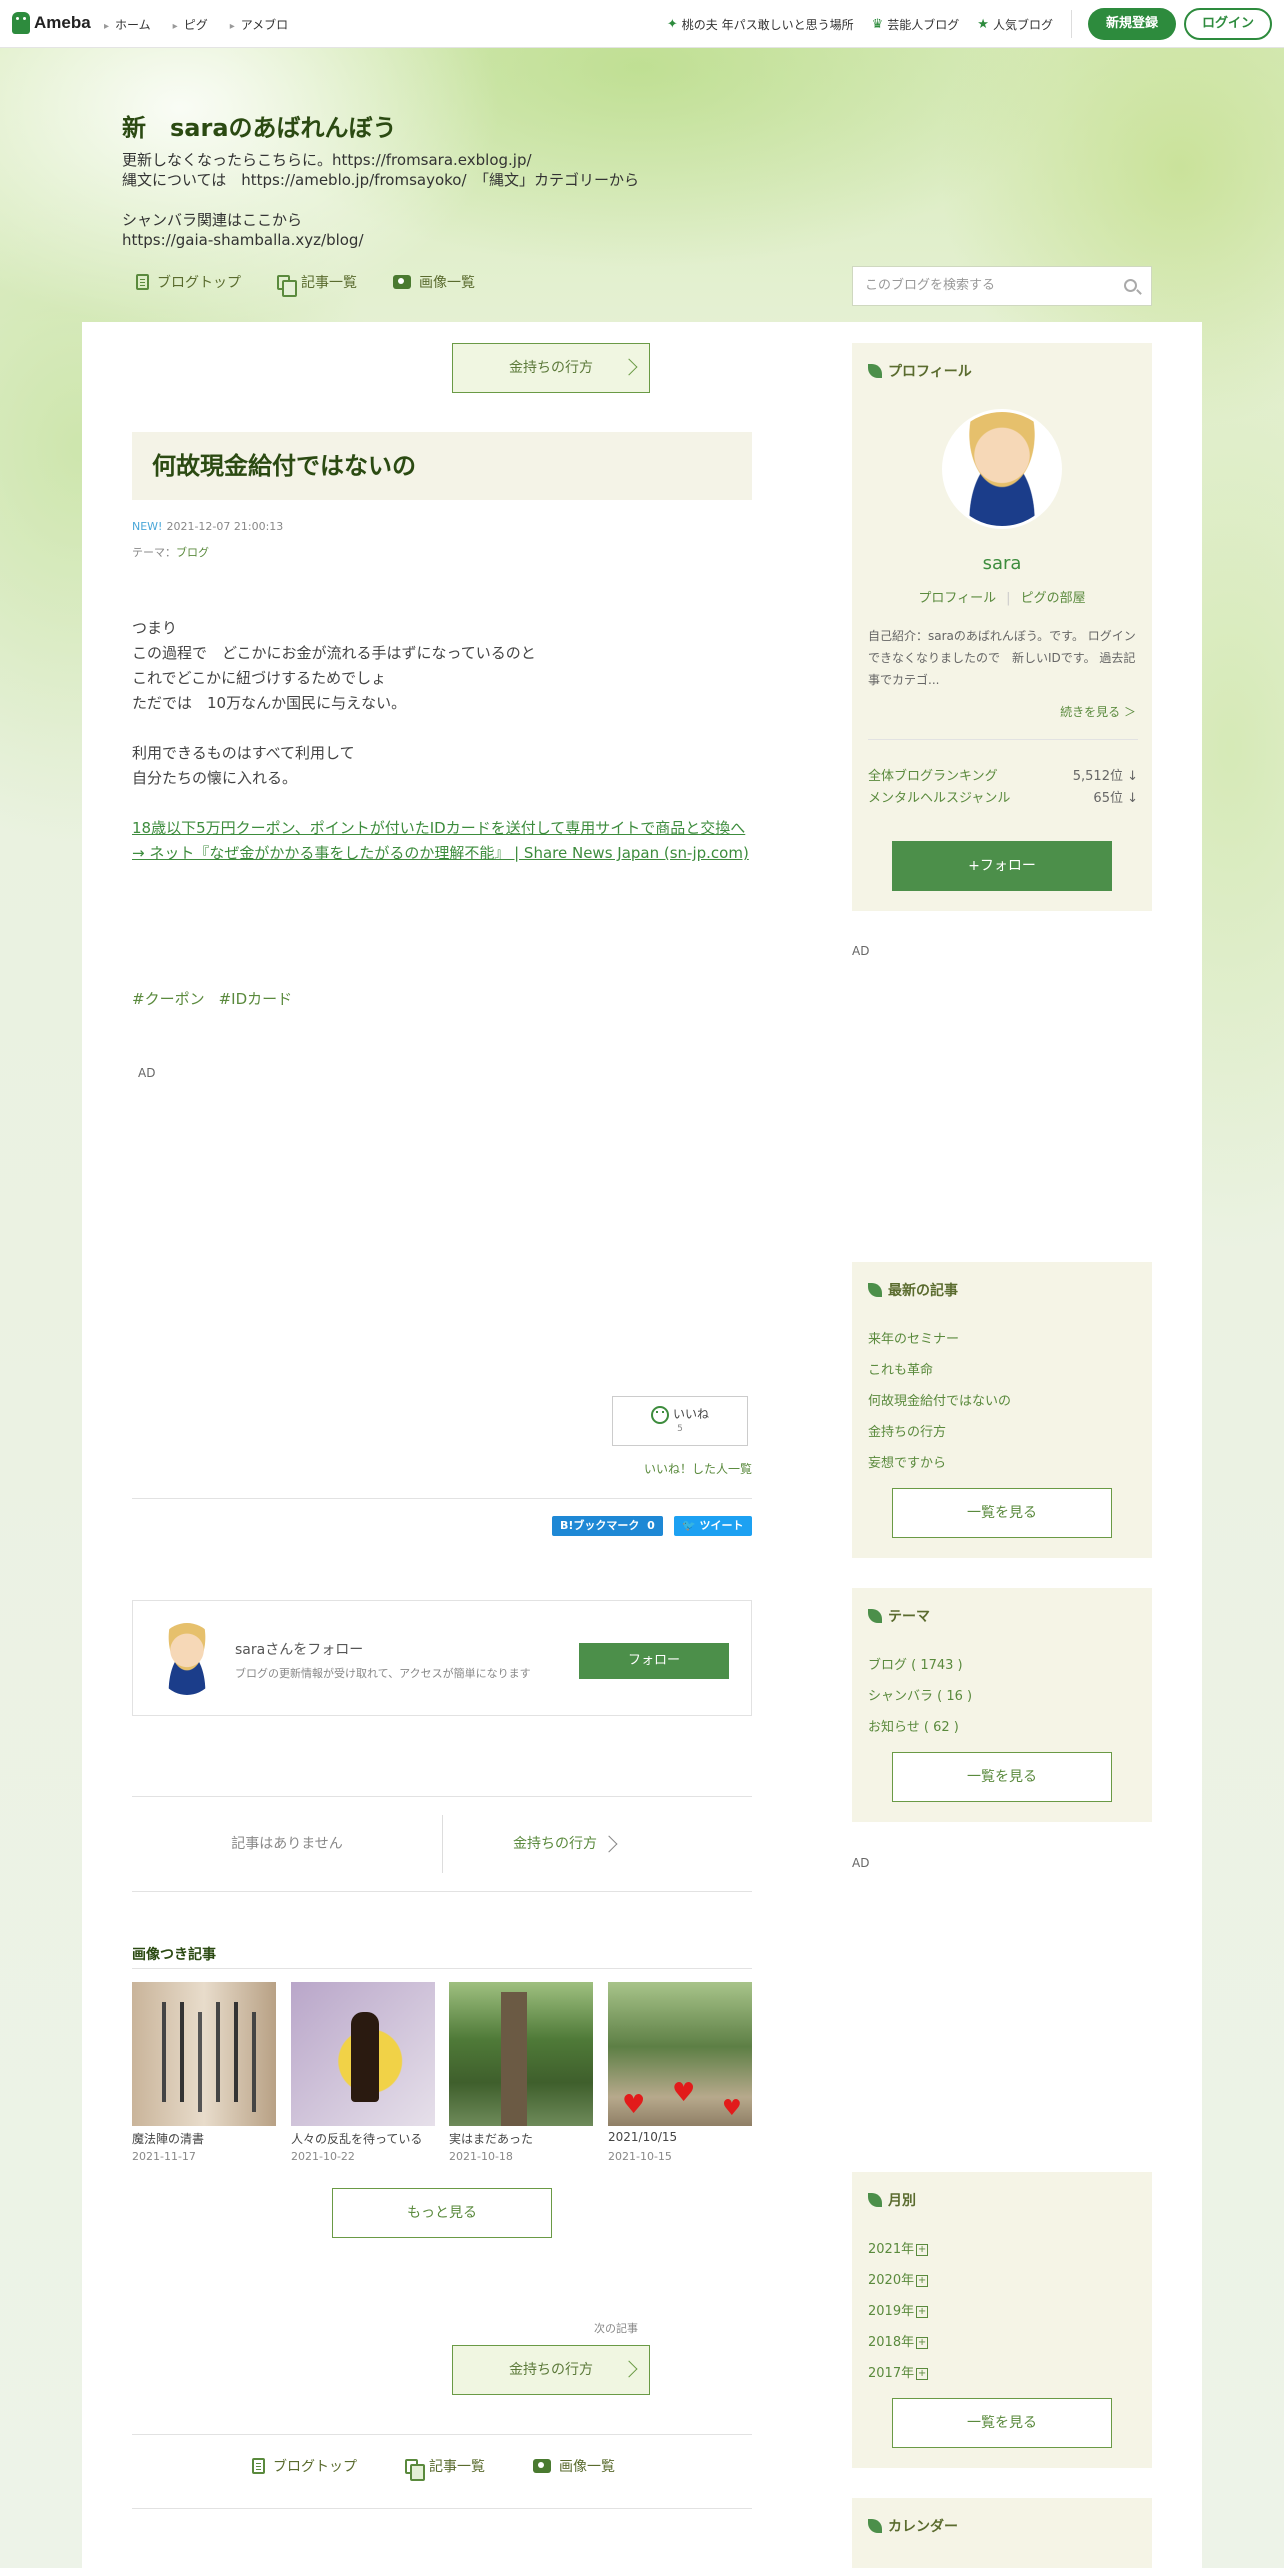  What do you see at coordinates (898, 2346) in the screenshot?
I see `month-item: 2018年 +` at bounding box center [898, 2346].